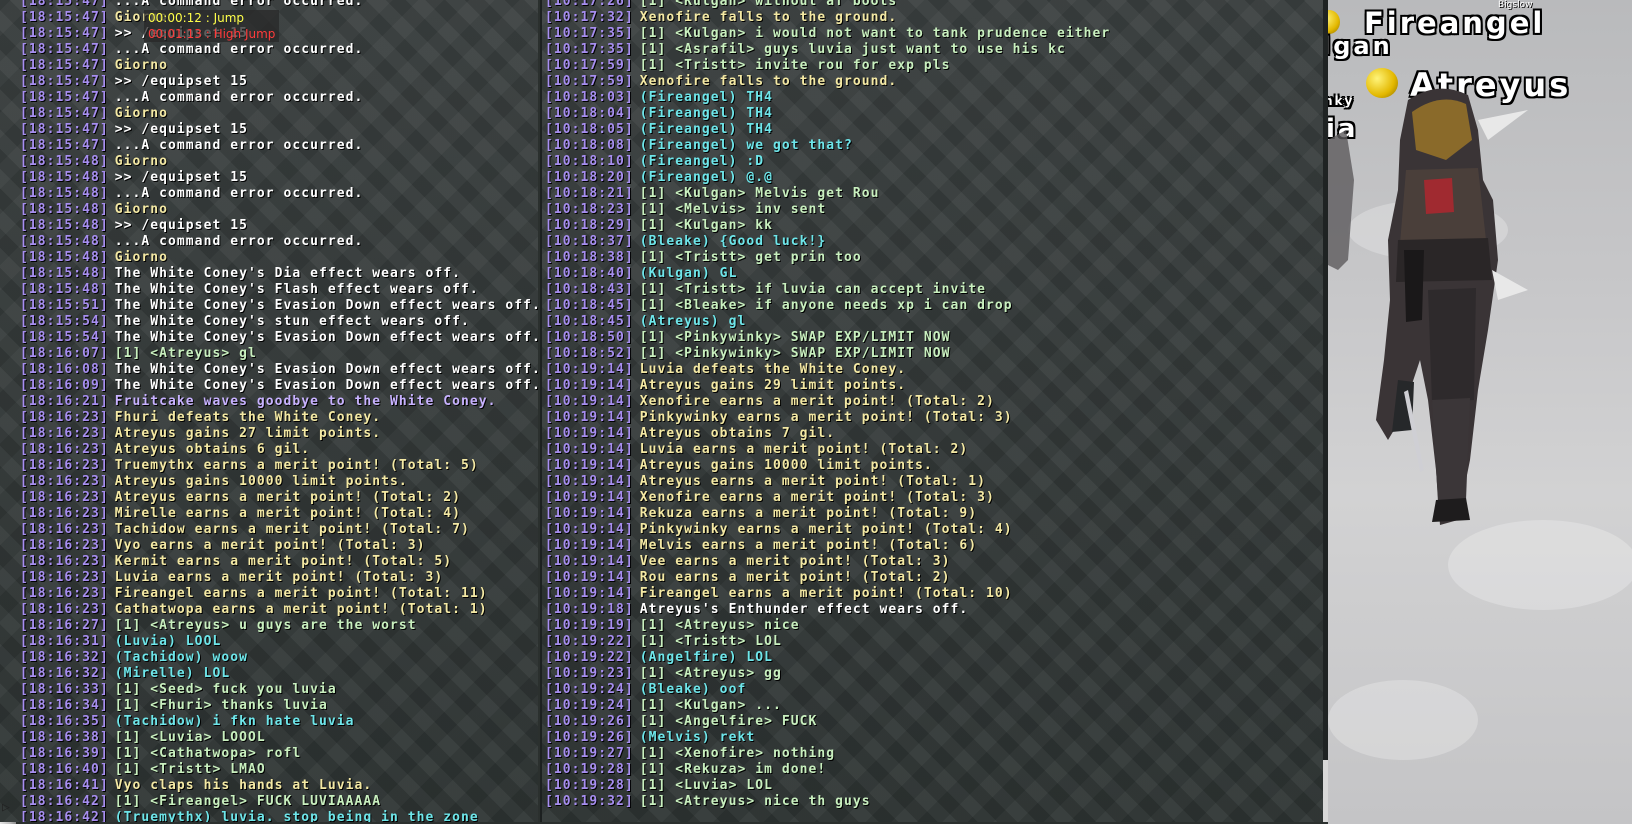 The image size is (1632, 824). Describe the element at coordinates (934, 754) in the screenshot. I see `chat-line: 10:19:27 [1] <Xenofire> nothing` at that location.